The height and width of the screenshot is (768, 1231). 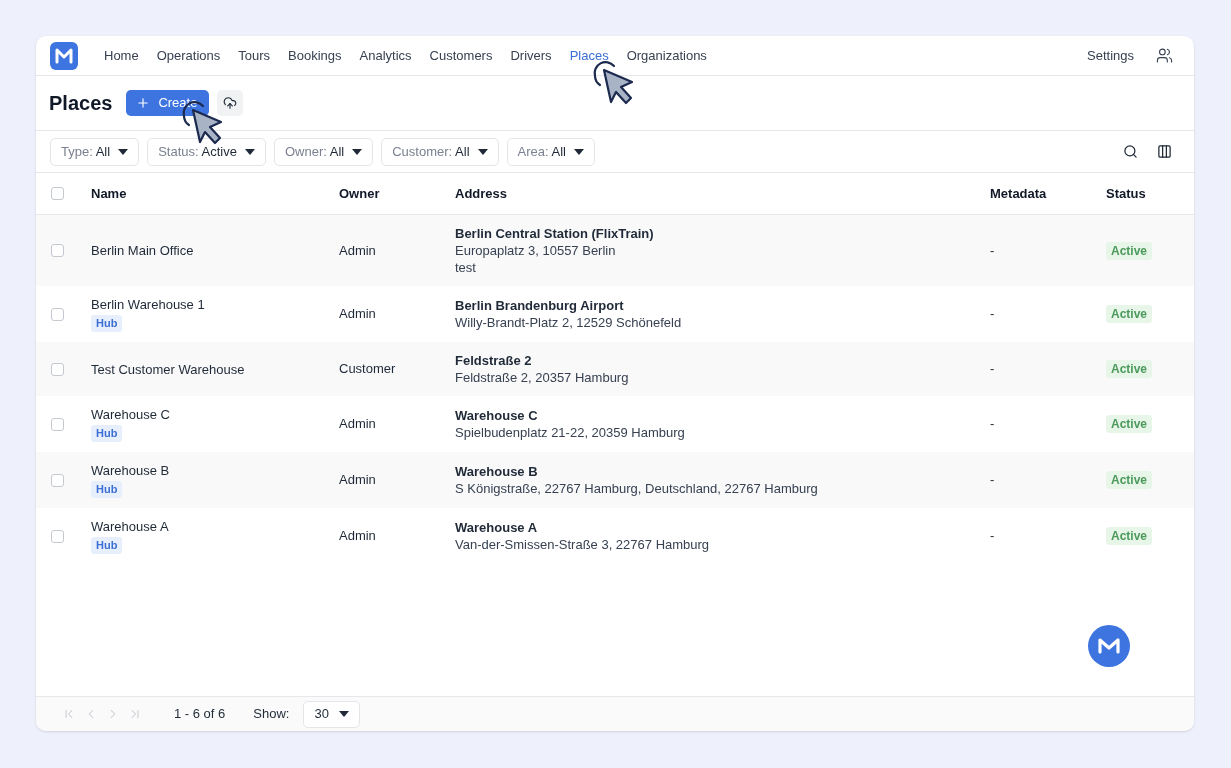 I want to click on column-header: Address, so click(x=481, y=193).